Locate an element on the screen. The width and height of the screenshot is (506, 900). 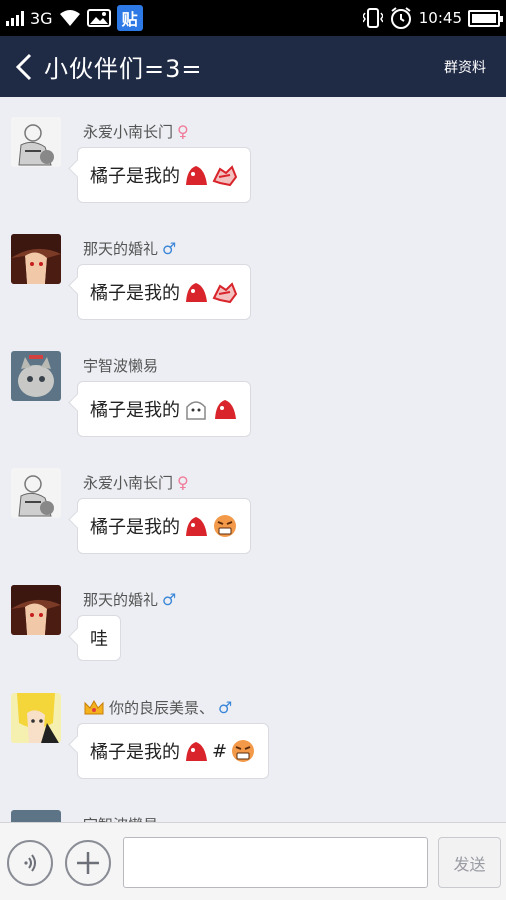
title-bar: 小伙伴们=3= 群资料 is located at coordinates (253, 66).